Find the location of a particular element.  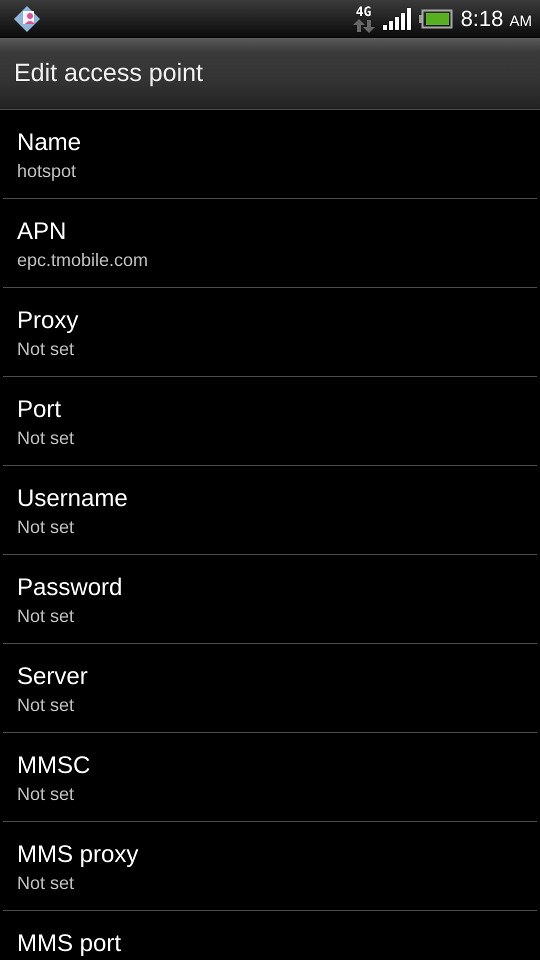

network-type: 4G is located at coordinates (364, 12).